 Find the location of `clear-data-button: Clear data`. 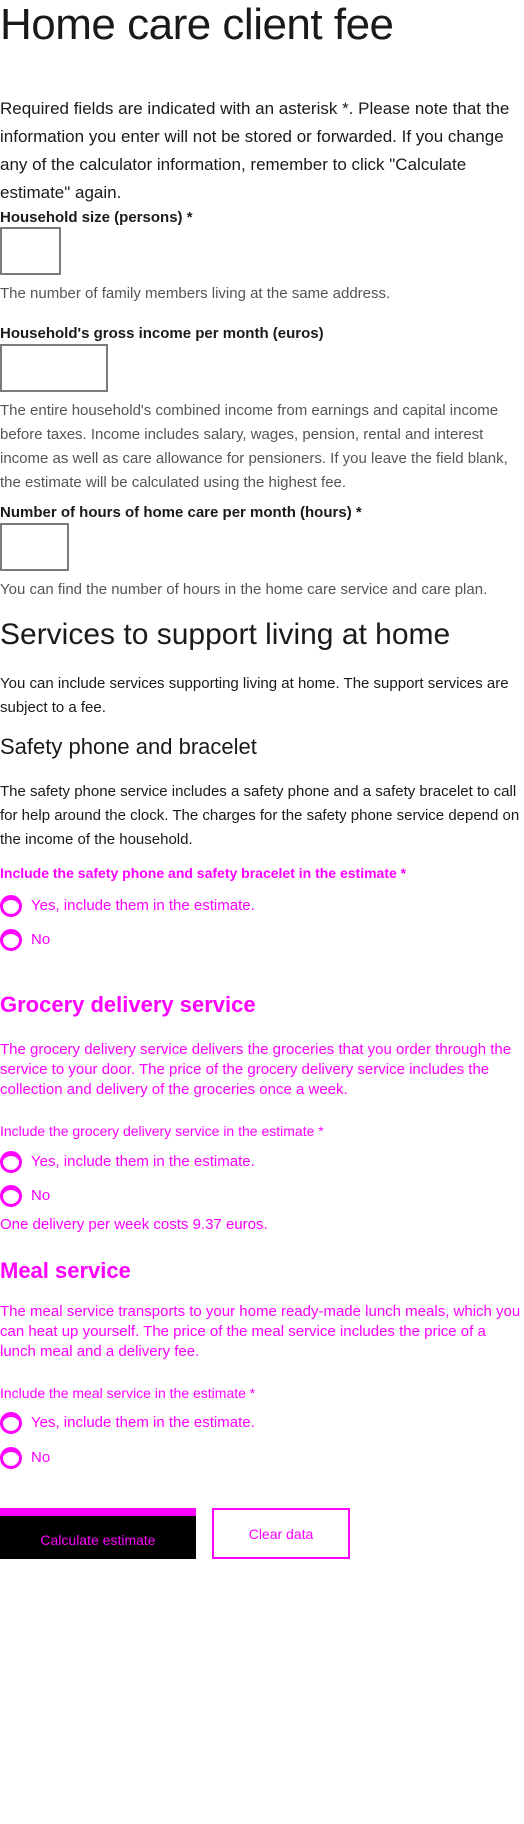

clear-data-button: Clear data is located at coordinates (281, 1533).